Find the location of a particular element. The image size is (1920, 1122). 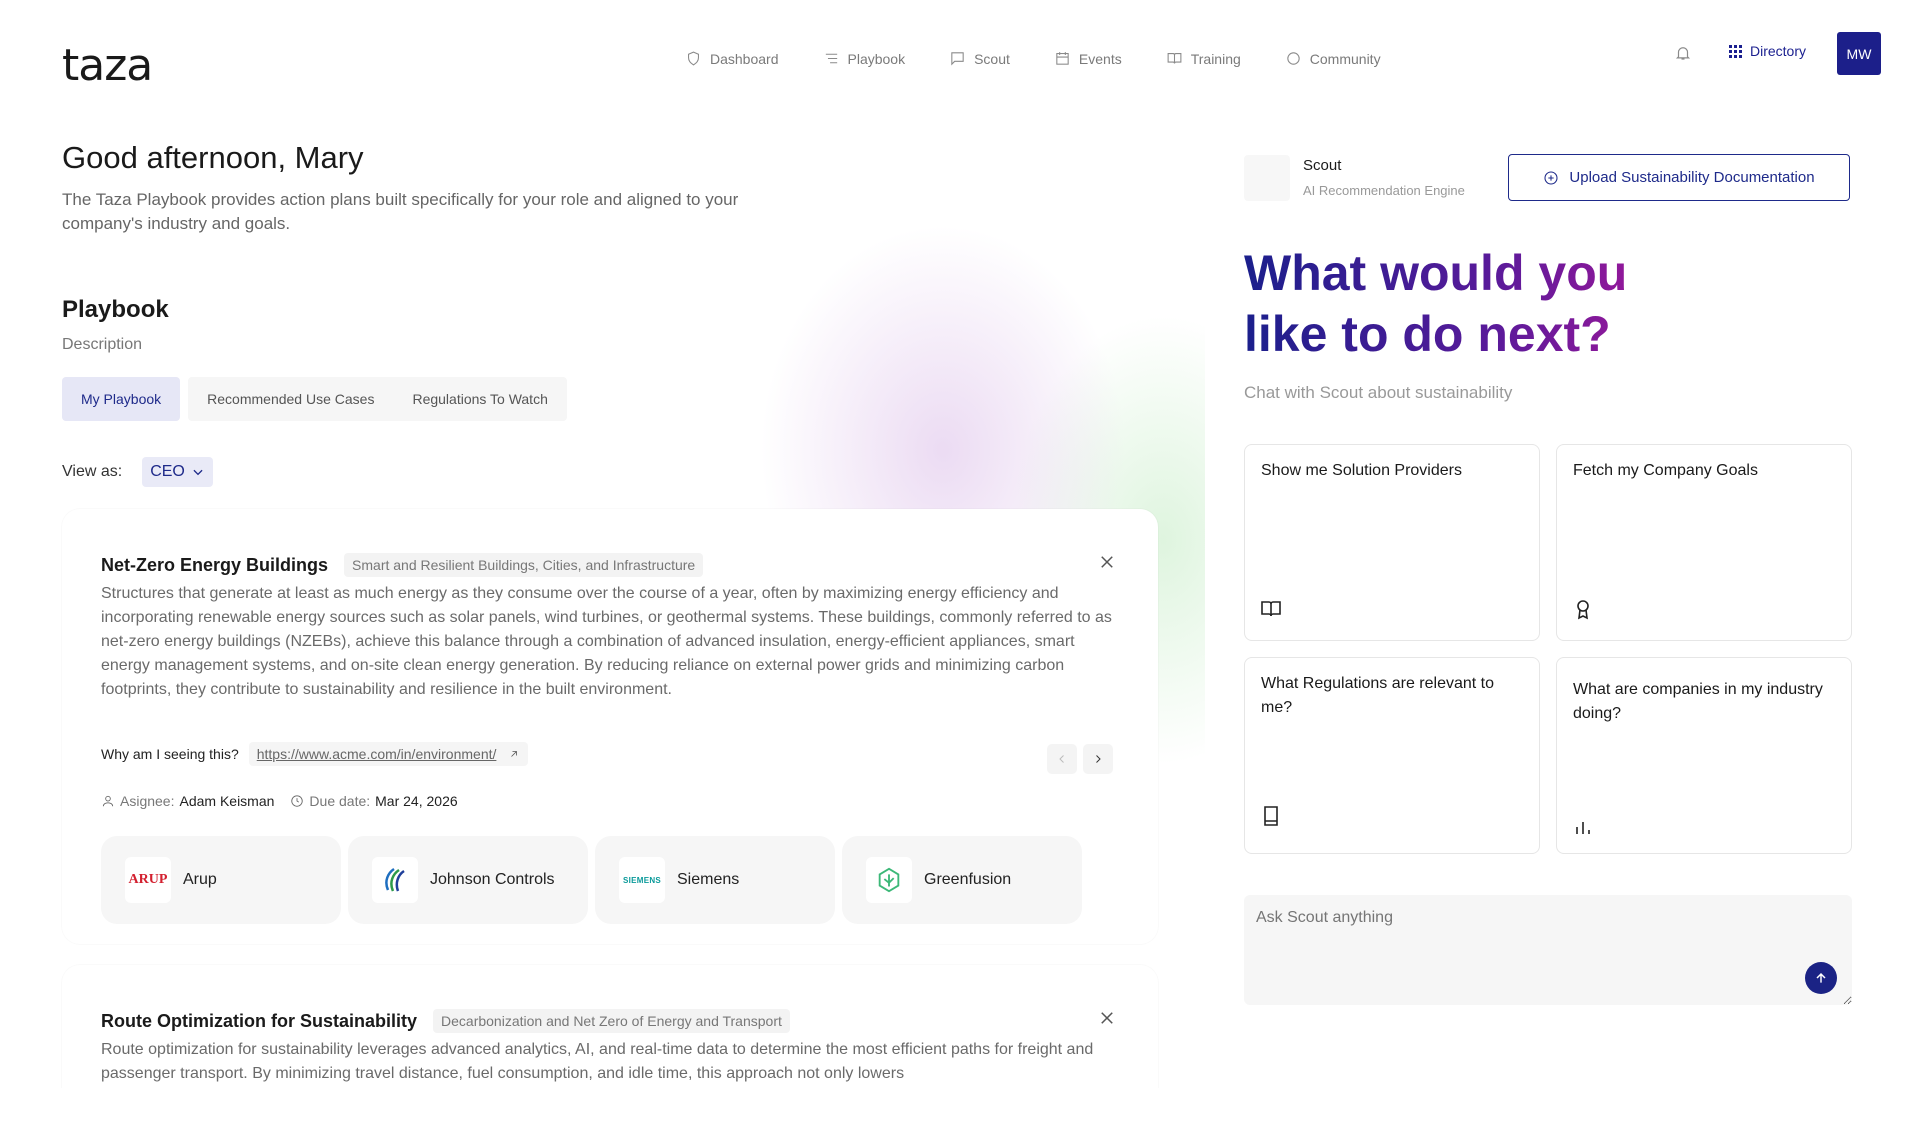

directory-label: Directory is located at coordinates (1778, 51).